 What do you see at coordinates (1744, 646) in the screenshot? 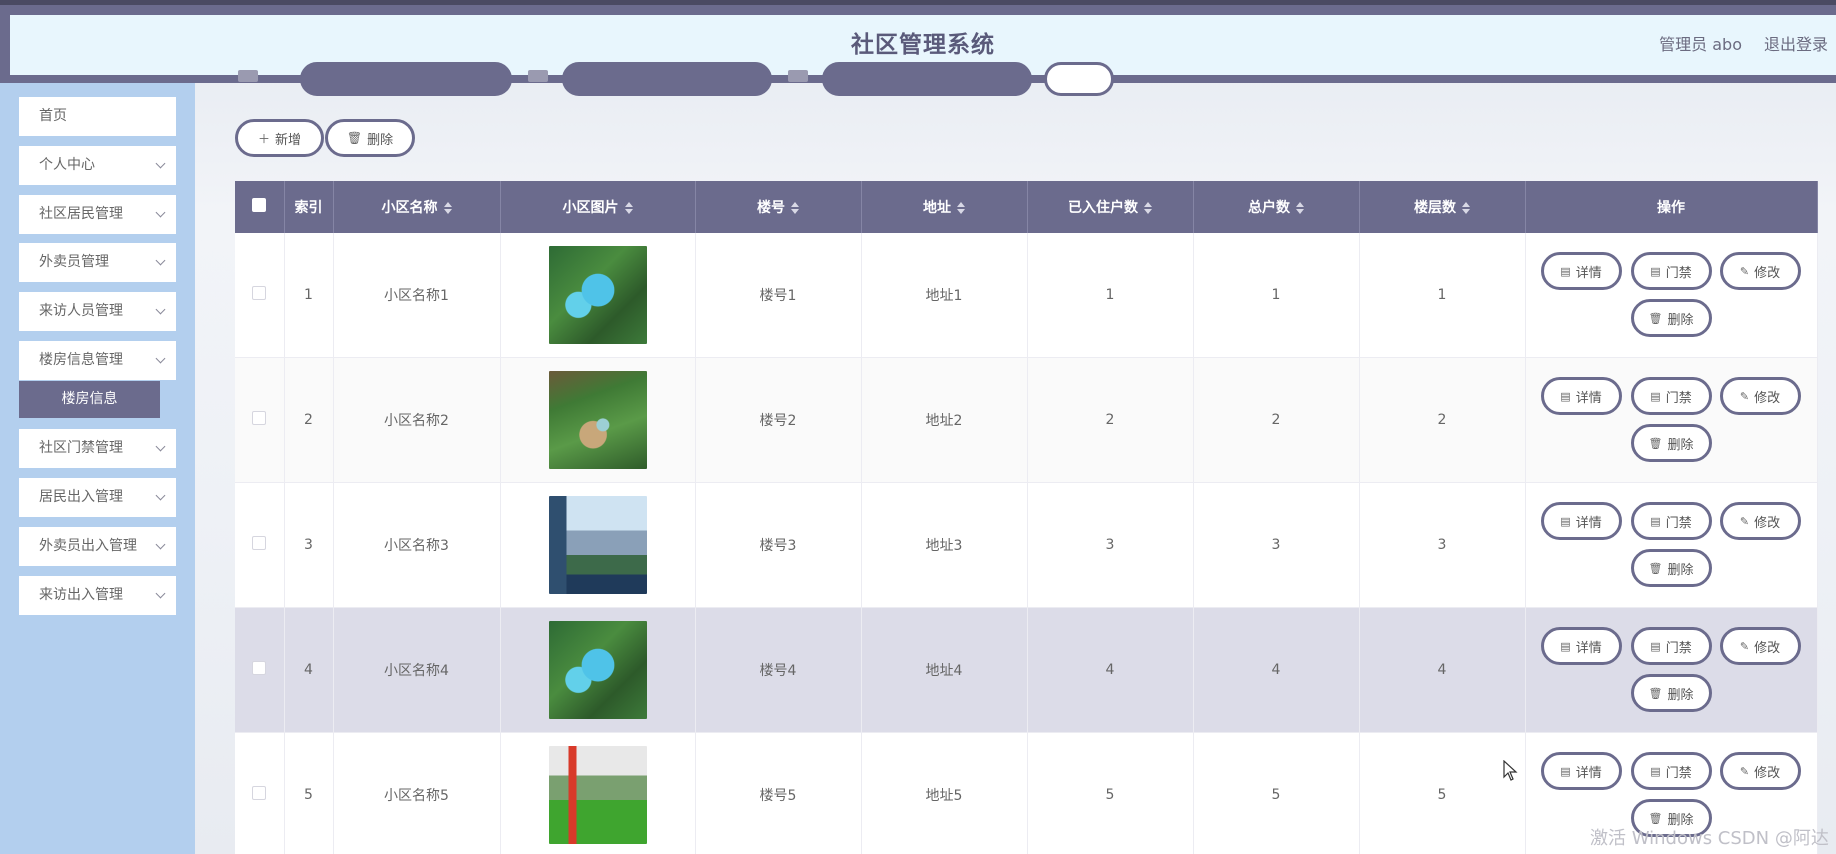
I see `pencil-icon: ✎` at bounding box center [1744, 646].